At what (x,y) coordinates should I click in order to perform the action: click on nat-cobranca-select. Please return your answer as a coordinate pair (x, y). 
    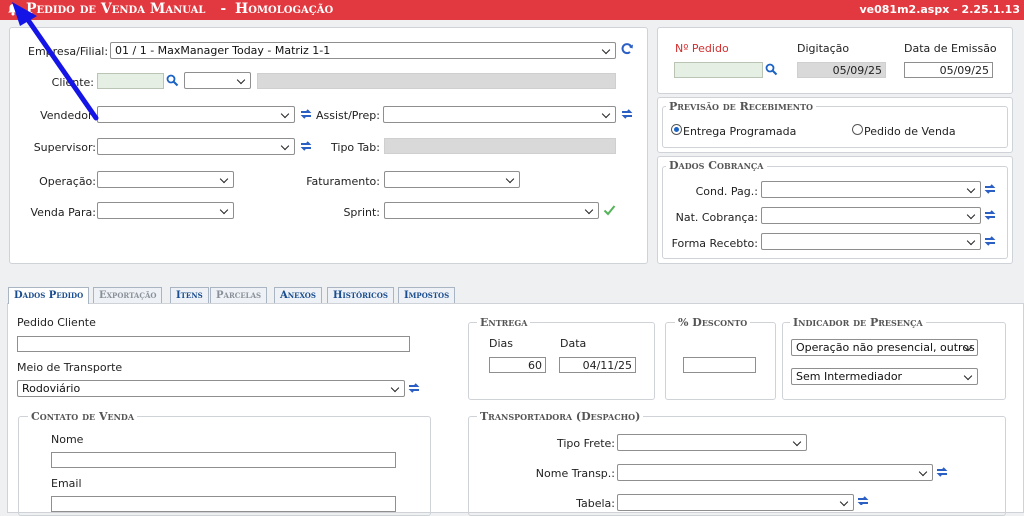
    Looking at the image, I should click on (871, 215).